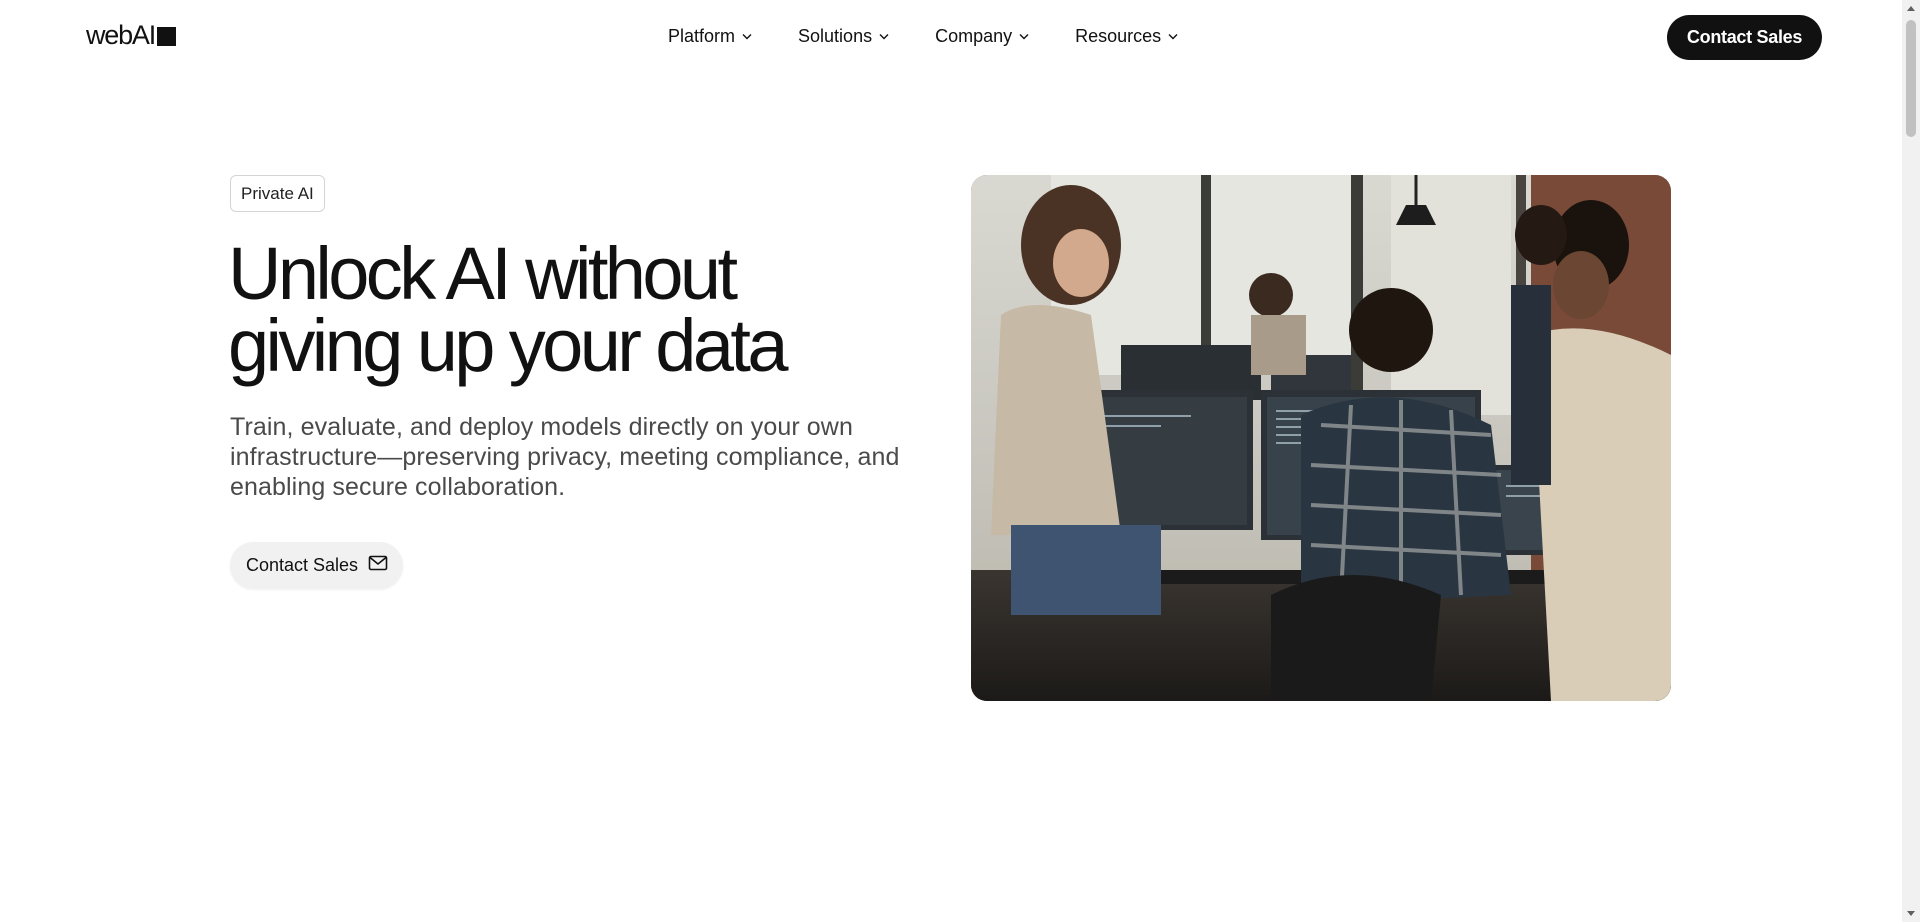 The height and width of the screenshot is (922, 1920). Describe the element at coordinates (923, 36) in the screenshot. I see `main-nav: Platform Solutions Company Resources` at that location.